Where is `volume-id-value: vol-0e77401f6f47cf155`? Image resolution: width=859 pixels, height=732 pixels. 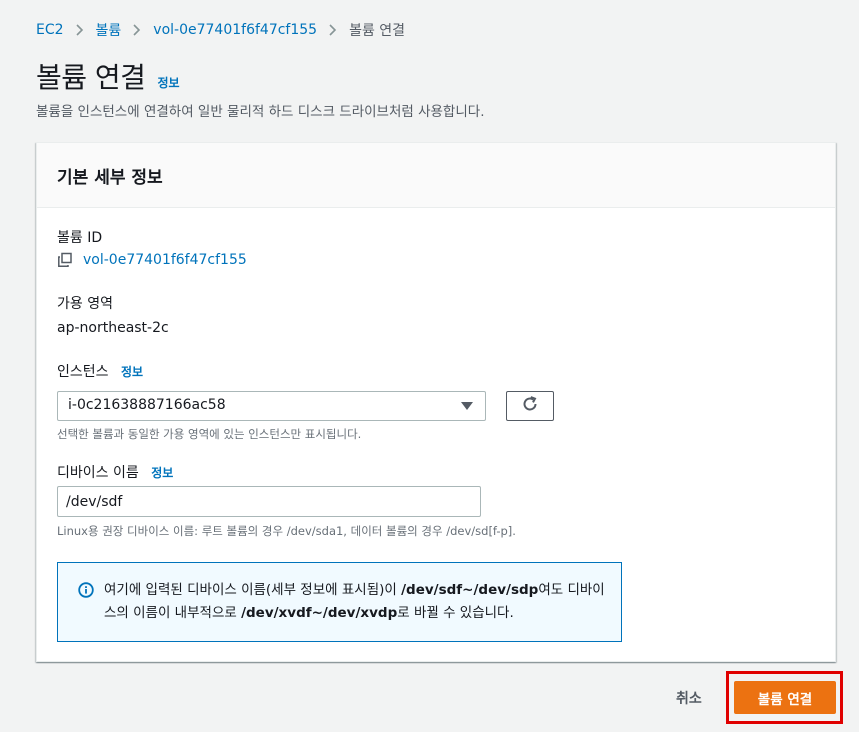
volume-id-value: vol-0e77401f6f47cf155 is located at coordinates (165, 260).